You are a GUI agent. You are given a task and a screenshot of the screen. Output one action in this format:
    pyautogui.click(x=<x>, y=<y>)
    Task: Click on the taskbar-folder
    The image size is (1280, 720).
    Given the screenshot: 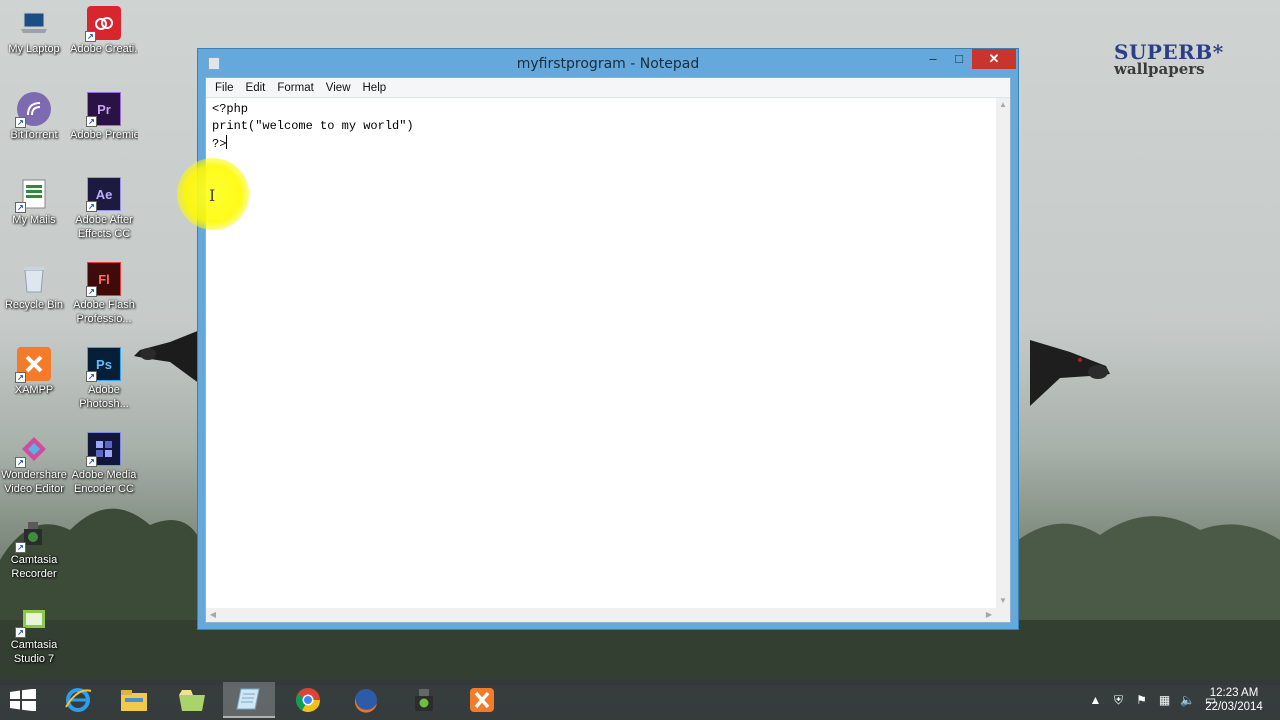 What is the action you would take?
    pyautogui.click(x=192, y=700)
    